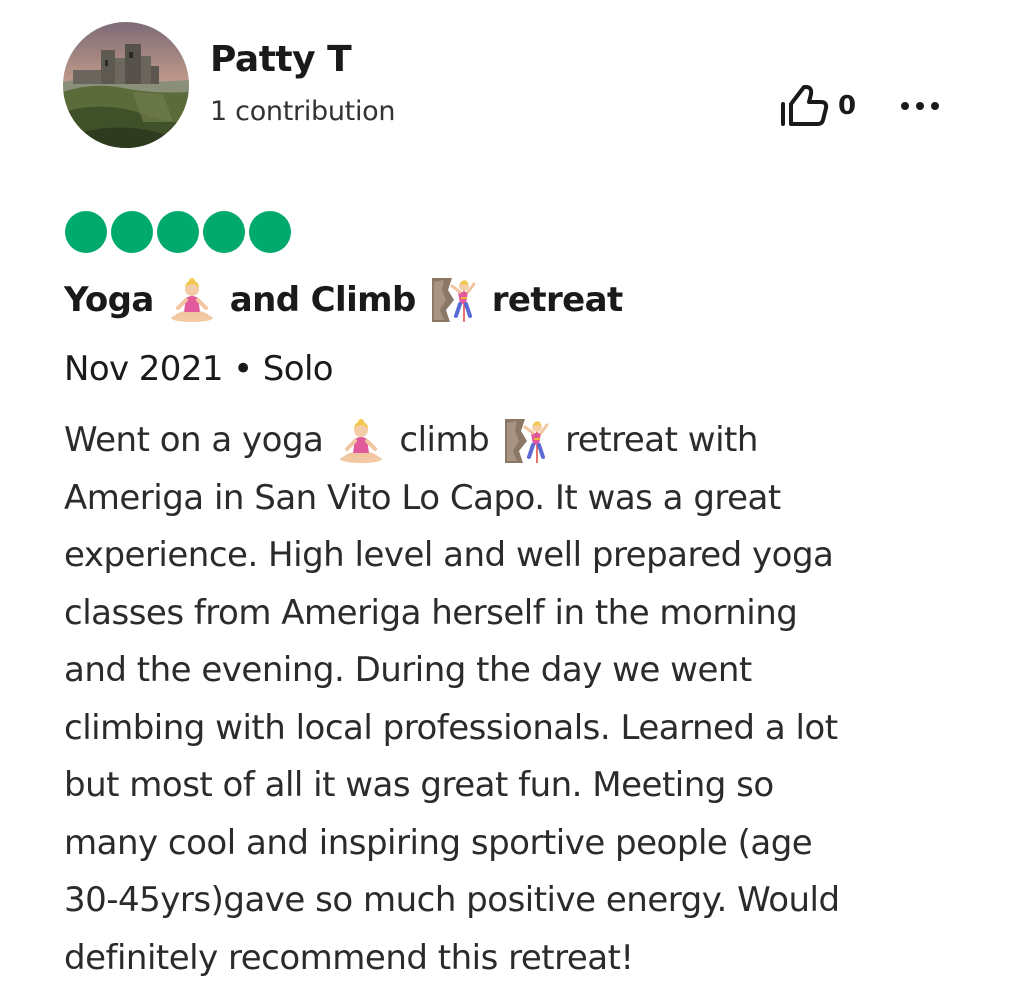 Image resolution: width=1024 pixels, height=1006 pixels. I want to click on trip-meta: Nov 2021 • Solo, so click(199, 369).